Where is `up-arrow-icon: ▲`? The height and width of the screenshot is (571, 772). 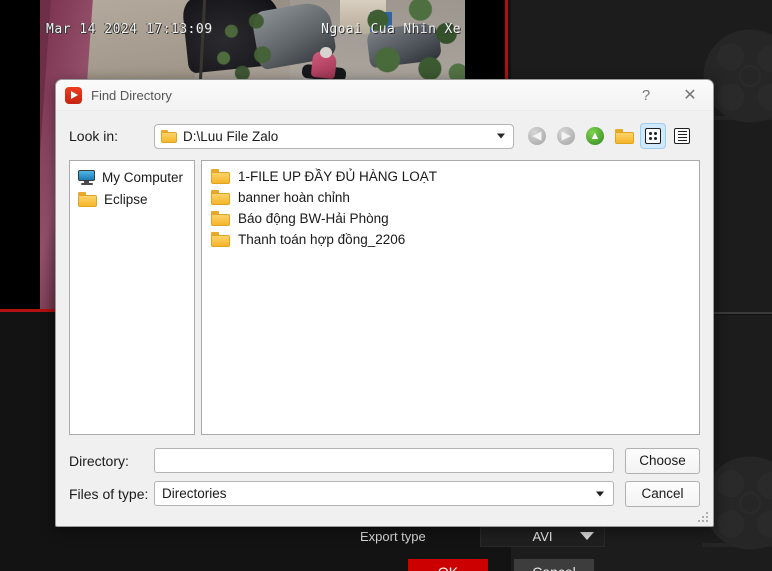 up-arrow-icon: ▲ is located at coordinates (595, 136).